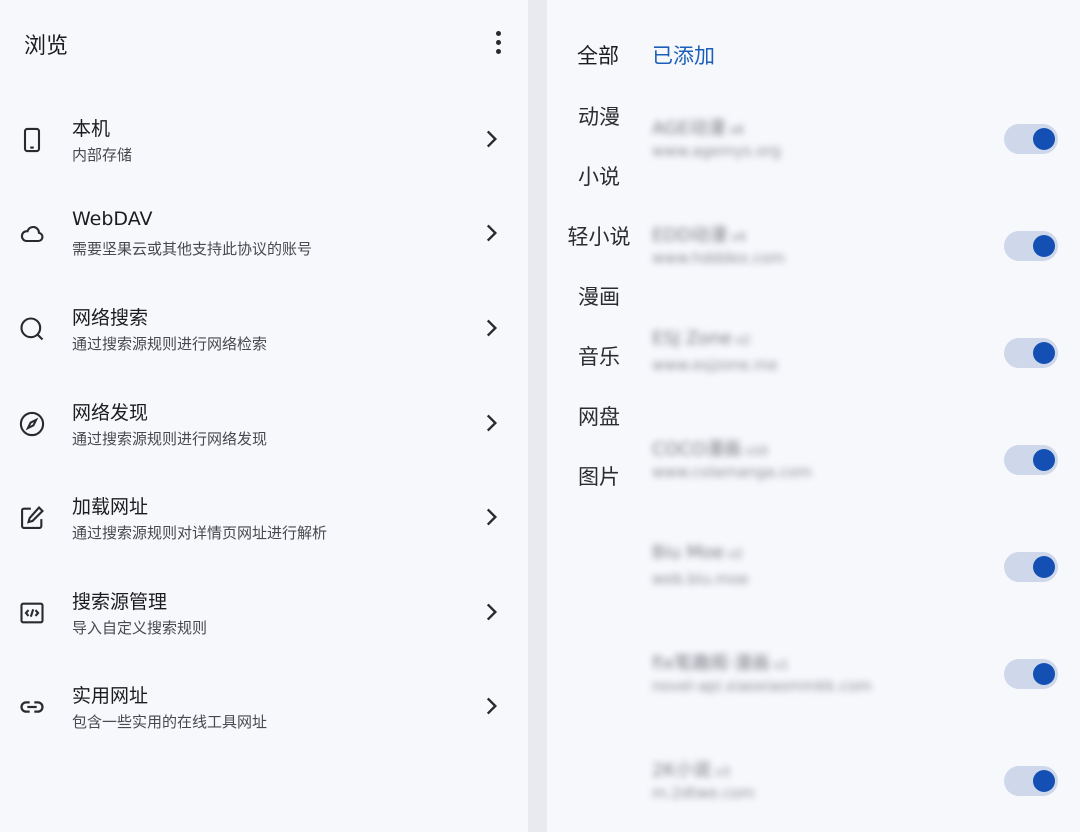 This screenshot has height=832, width=1080. I want to click on menu-item-title: 网络发现, so click(110, 413).